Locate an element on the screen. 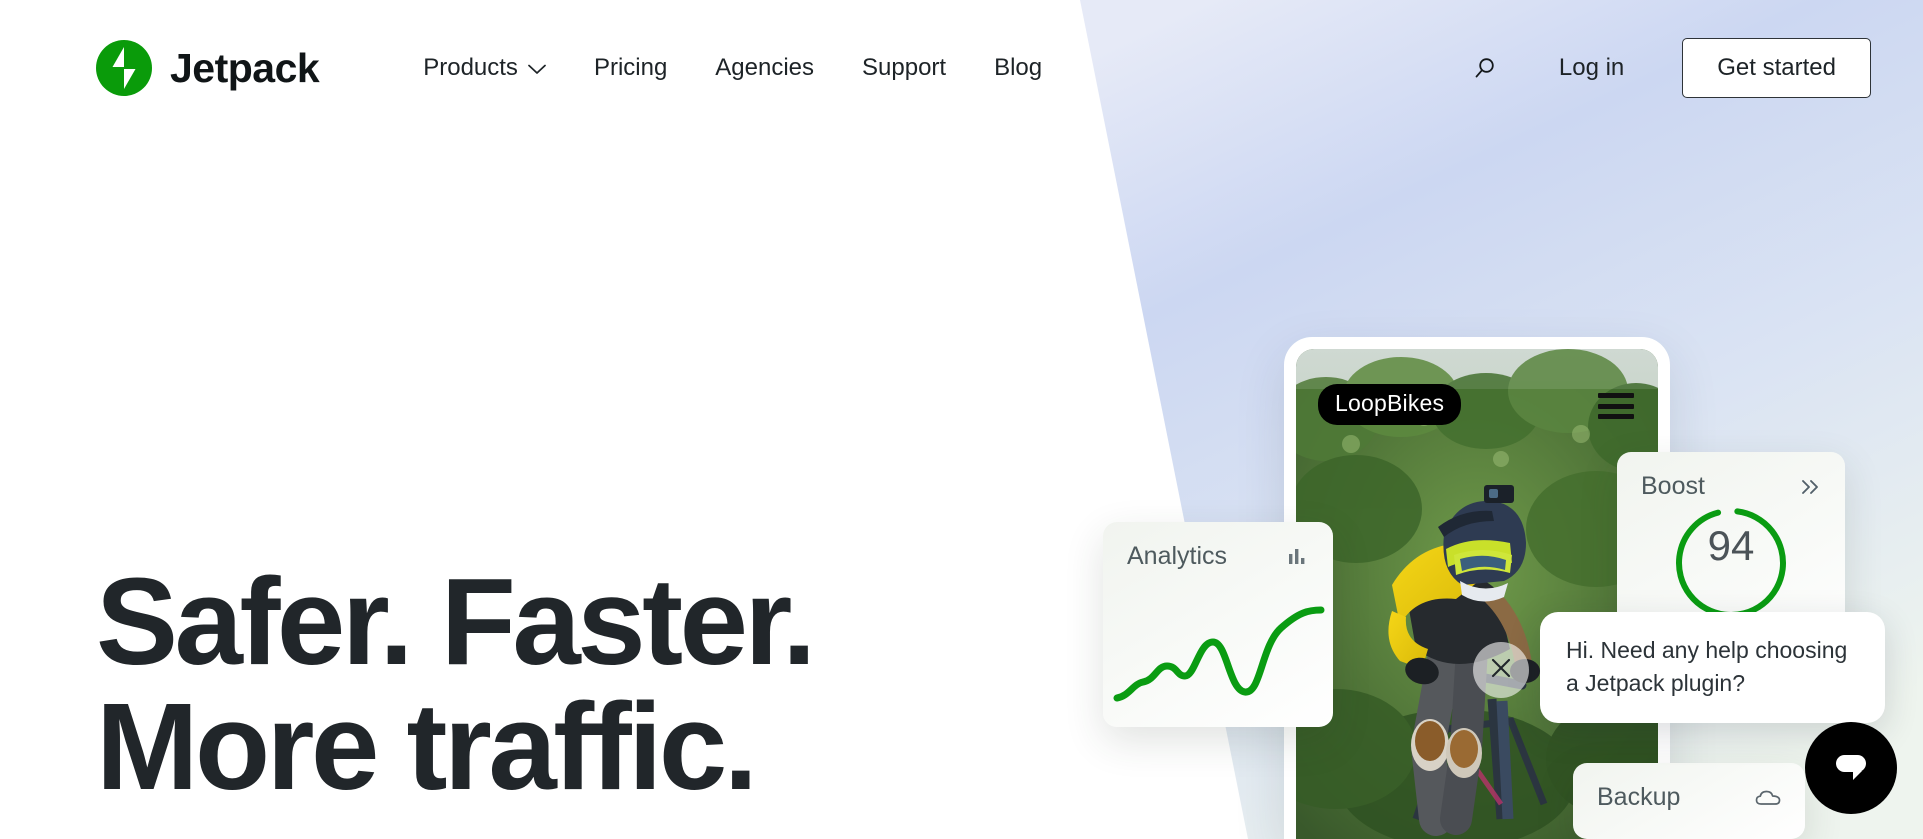 The height and width of the screenshot is (839, 1923). analytics-card-header: Analytics is located at coordinates (1218, 545).